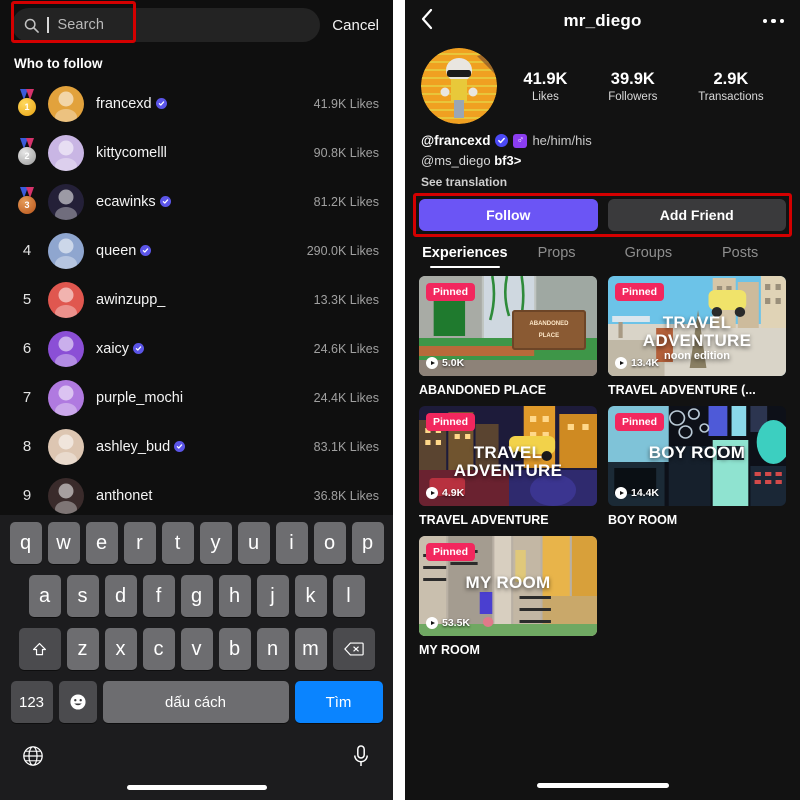  What do you see at coordinates (508, 586) in the screenshot?
I see `experience-thumbnail: MY ROOM Pinned 53.5K` at bounding box center [508, 586].